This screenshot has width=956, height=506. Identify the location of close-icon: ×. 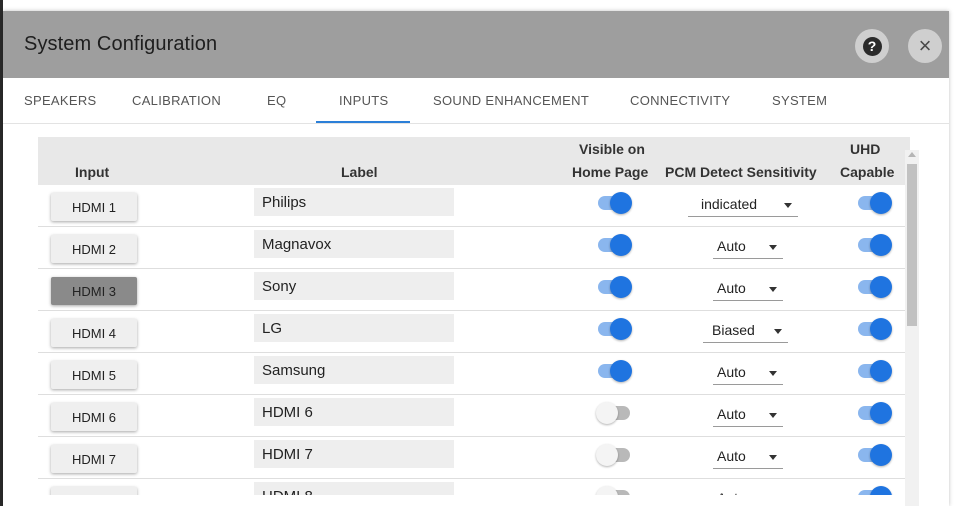
(925, 45).